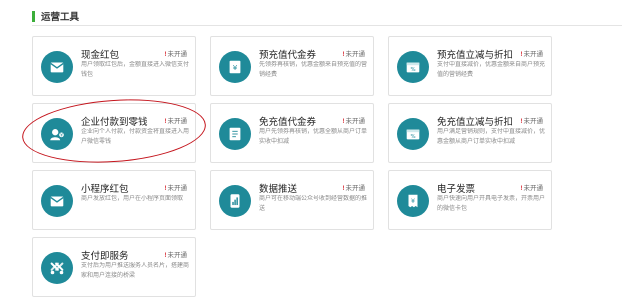 This screenshot has height=305, width=640. What do you see at coordinates (288, 55) in the screenshot?
I see `card-title: 预充值代金券` at bounding box center [288, 55].